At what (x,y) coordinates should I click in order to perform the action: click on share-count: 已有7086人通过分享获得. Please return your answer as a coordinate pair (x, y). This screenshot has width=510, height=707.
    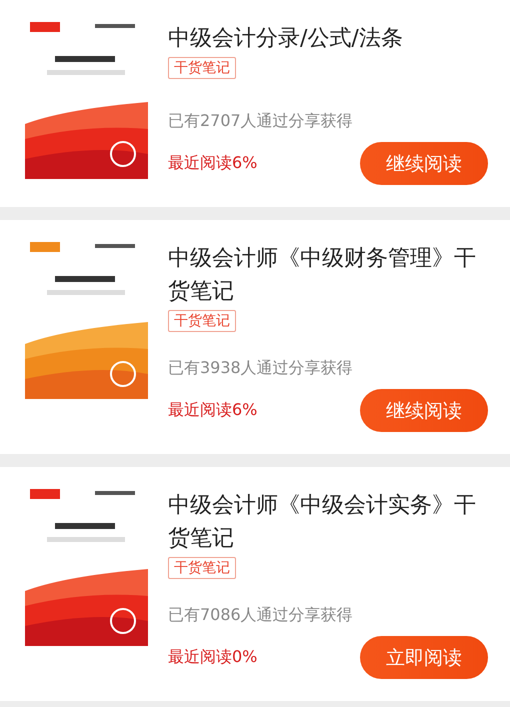
    Looking at the image, I should click on (261, 615).